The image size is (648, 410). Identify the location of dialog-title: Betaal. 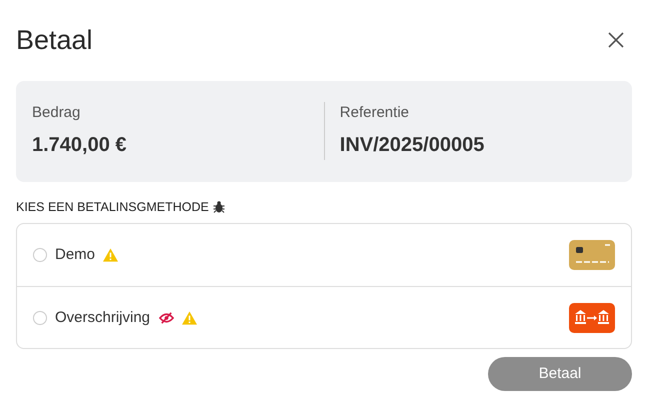
(54, 40).